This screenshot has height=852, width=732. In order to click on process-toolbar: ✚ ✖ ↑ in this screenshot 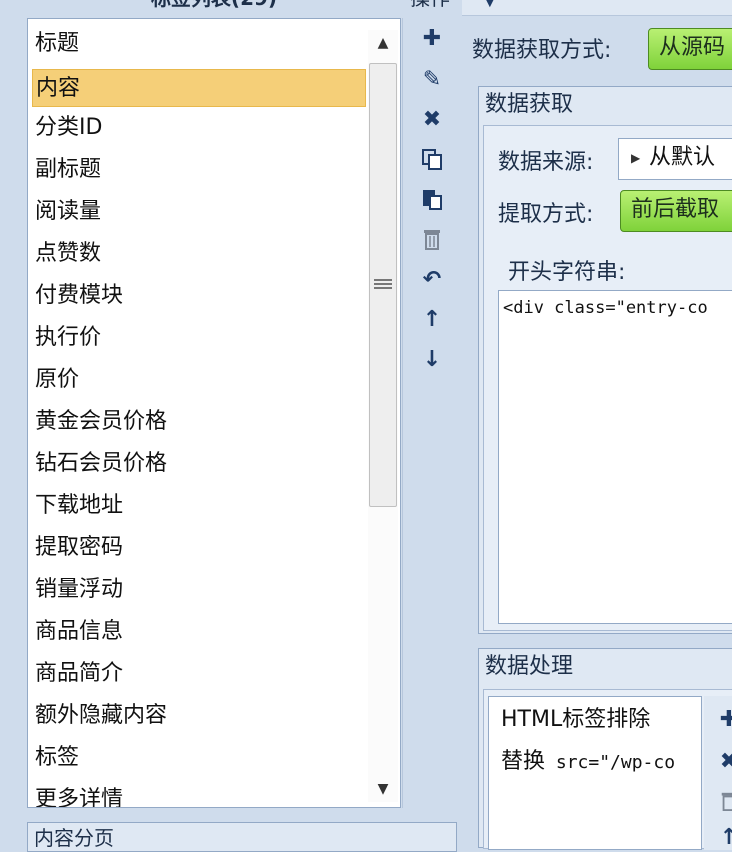, I will do `click(718, 773)`.